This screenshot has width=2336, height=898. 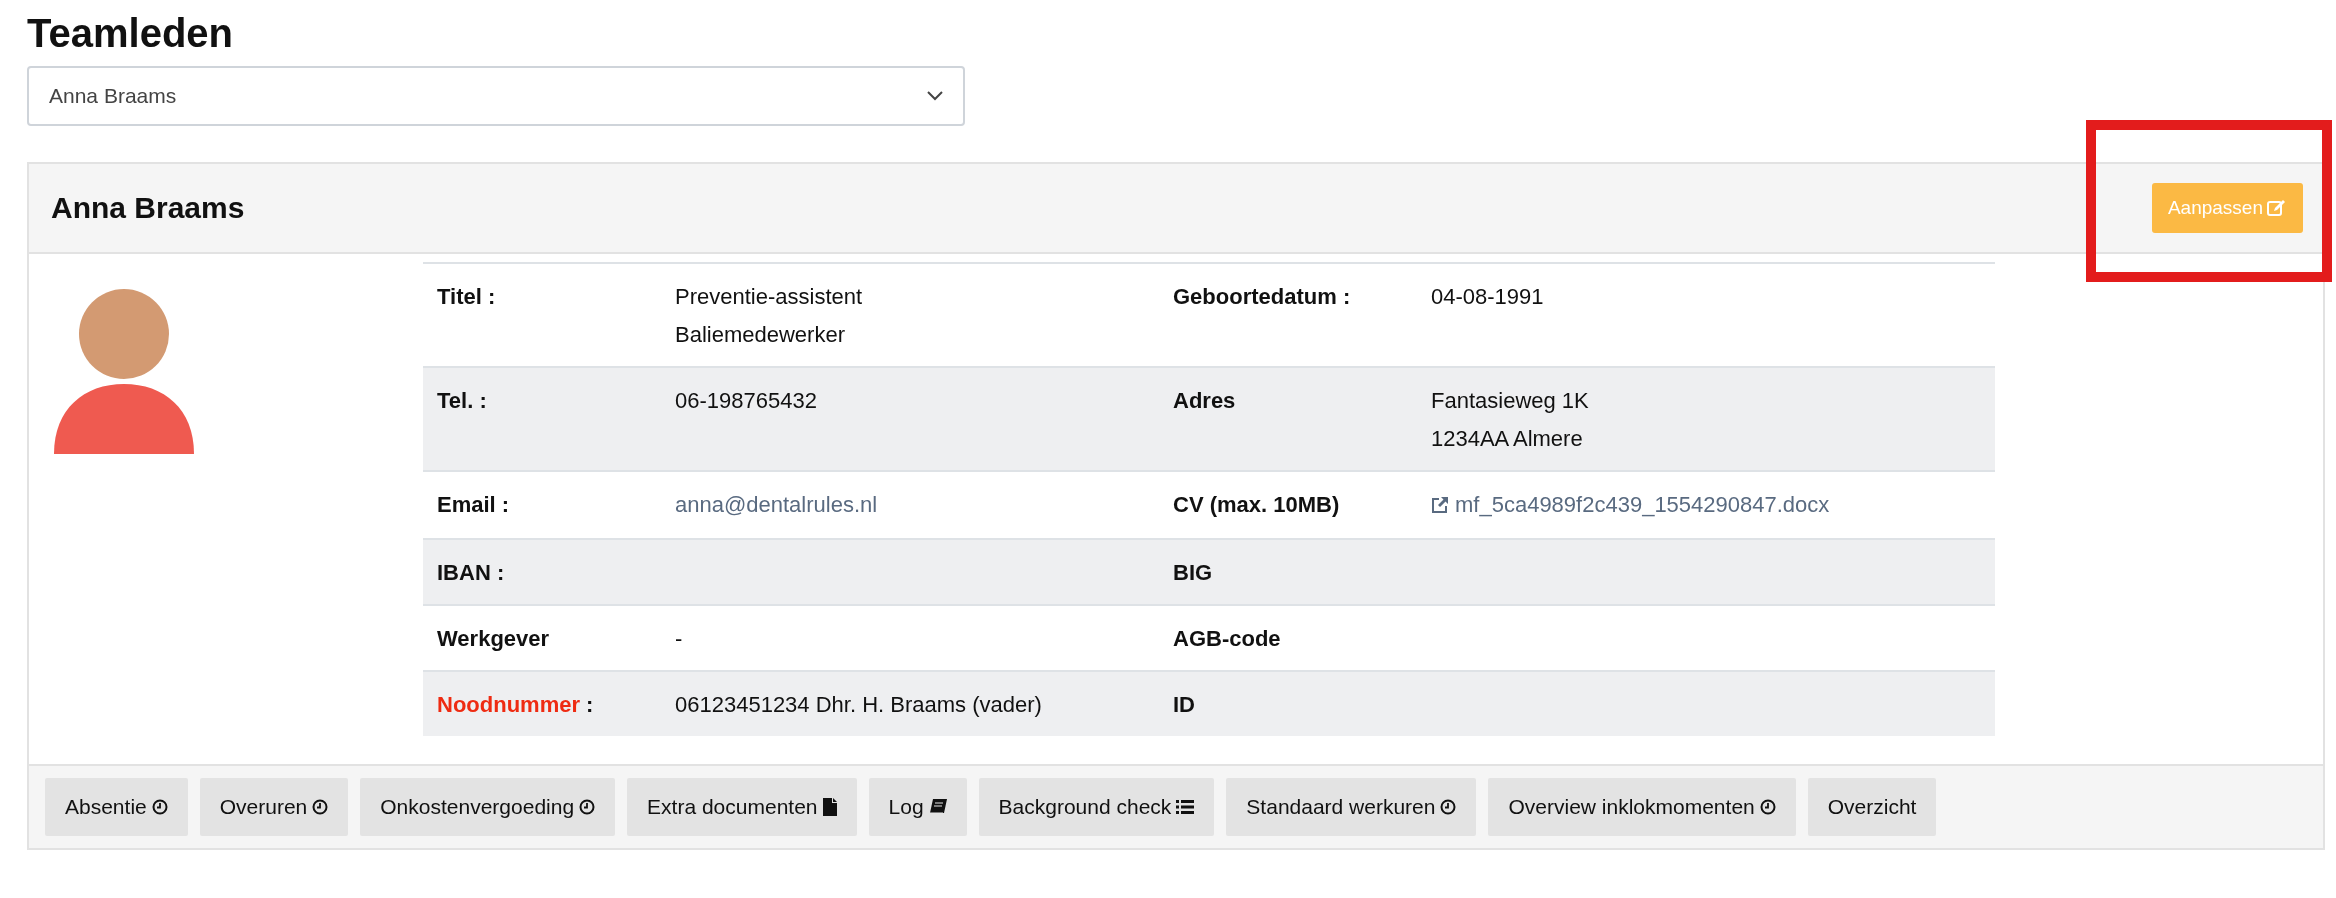 I want to click on field-label: Adres, so click(x=1204, y=400).